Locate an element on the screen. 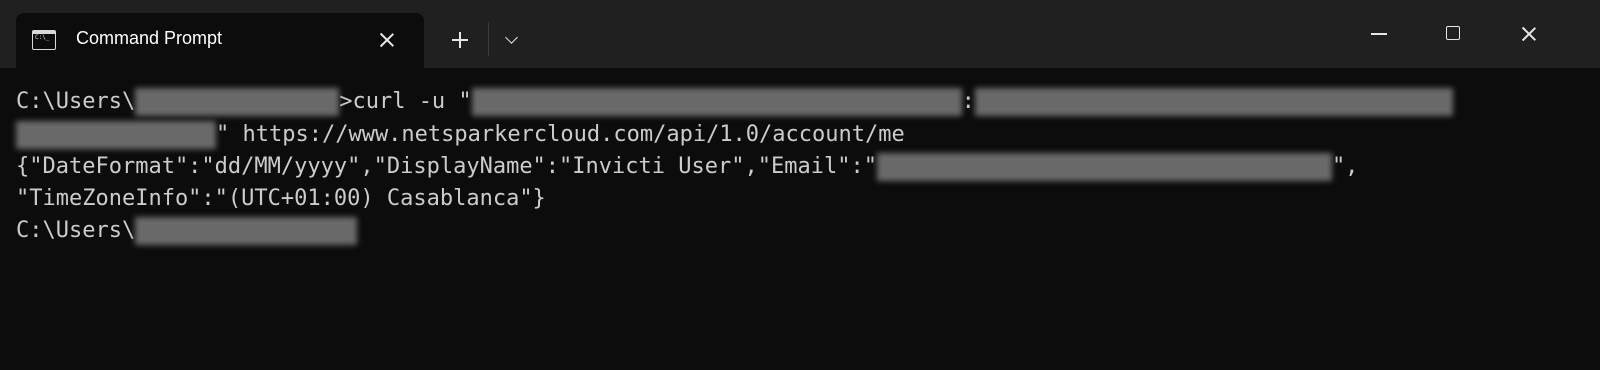 The width and height of the screenshot is (1600, 370). response-json: "TimeZoneInfo":"(UTC+01:00) Casablanca"} is located at coordinates (281, 198).